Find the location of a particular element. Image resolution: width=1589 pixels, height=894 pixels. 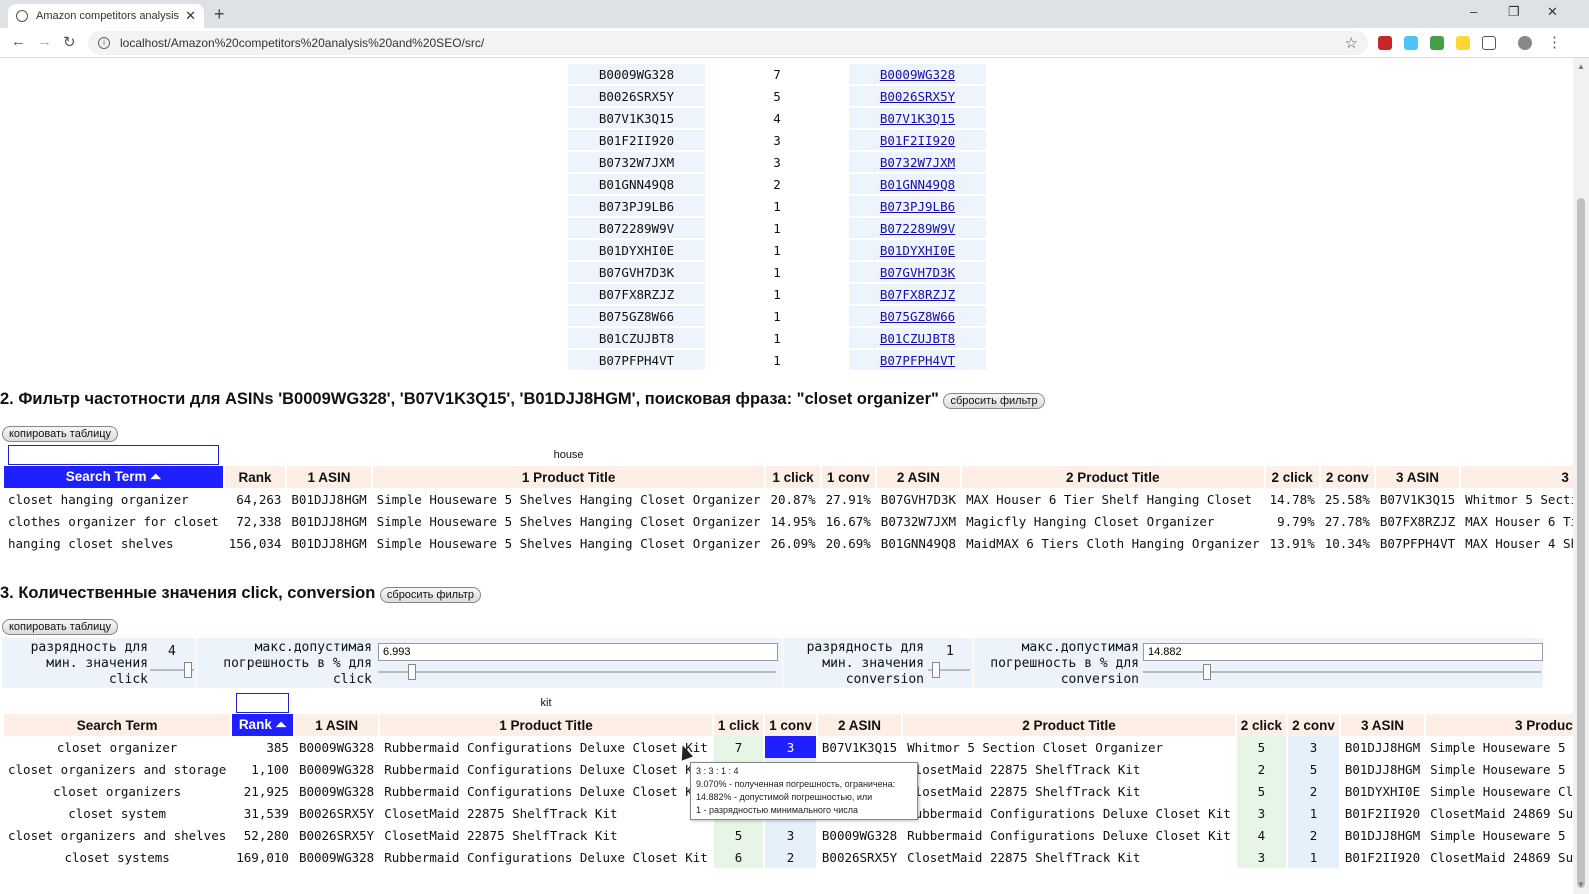

asin-link: B0009WG328 is located at coordinates (917, 74).